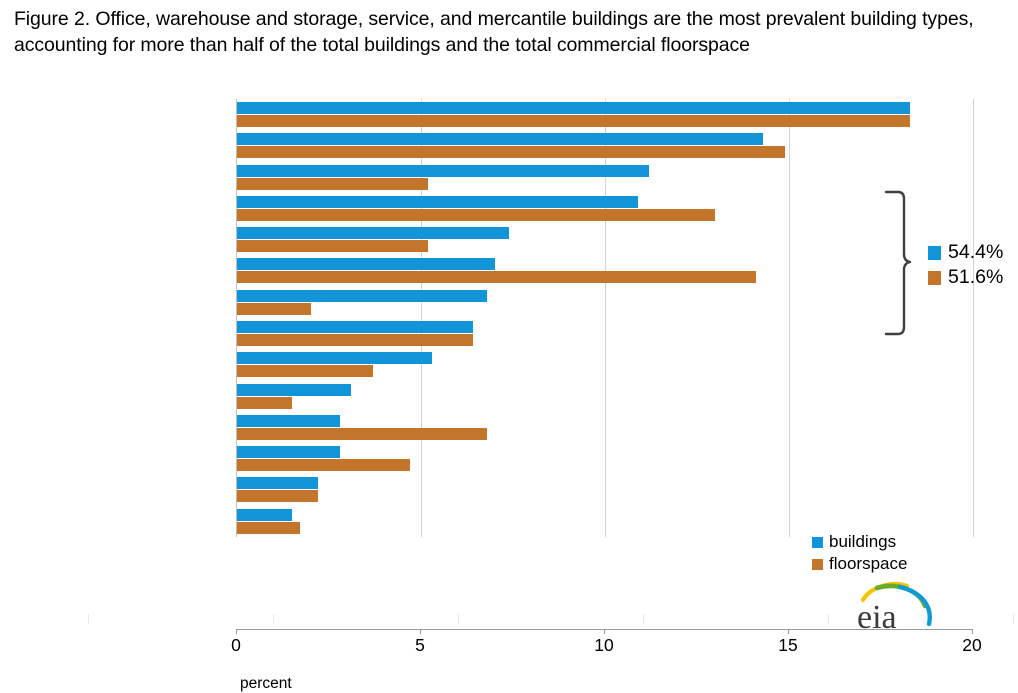  What do you see at coordinates (868, 563) in the screenshot?
I see `legend-label-floorspace: floorspace` at bounding box center [868, 563].